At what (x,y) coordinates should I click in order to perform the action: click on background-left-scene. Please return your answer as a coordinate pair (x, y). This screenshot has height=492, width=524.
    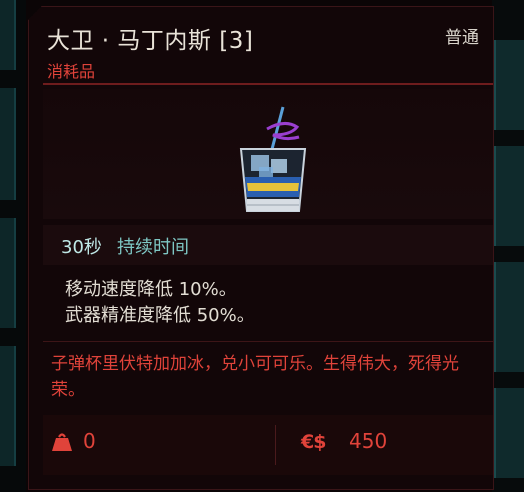
    Looking at the image, I should click on (13, 246).